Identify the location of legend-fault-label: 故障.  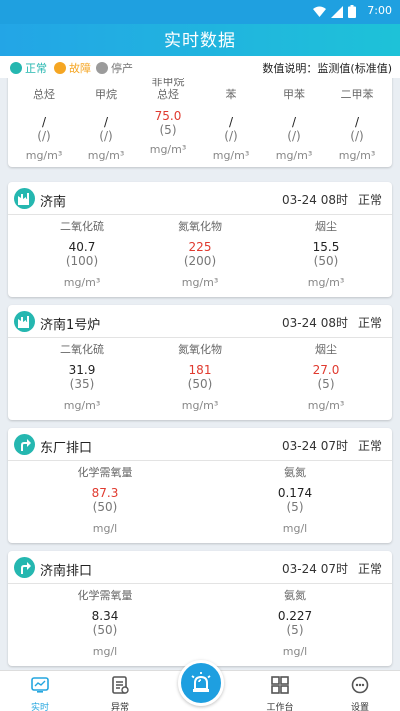
(80, 68).